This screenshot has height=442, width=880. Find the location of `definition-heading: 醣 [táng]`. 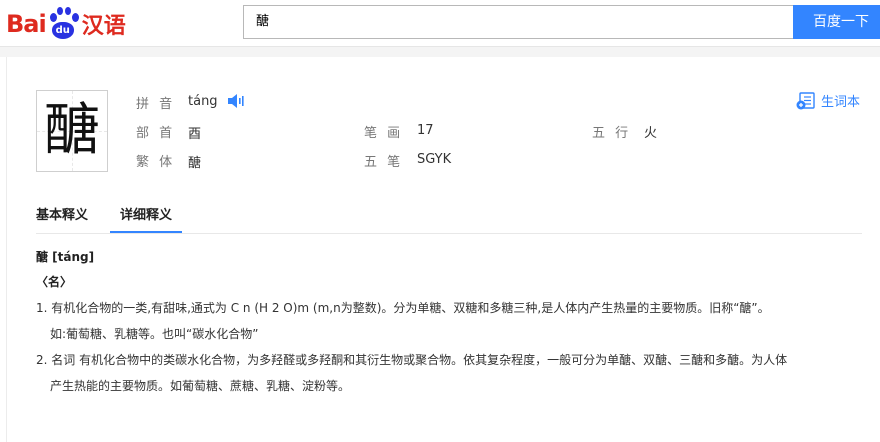

definition-heading: 醣 [táng] is located at coordinates (65, 257).